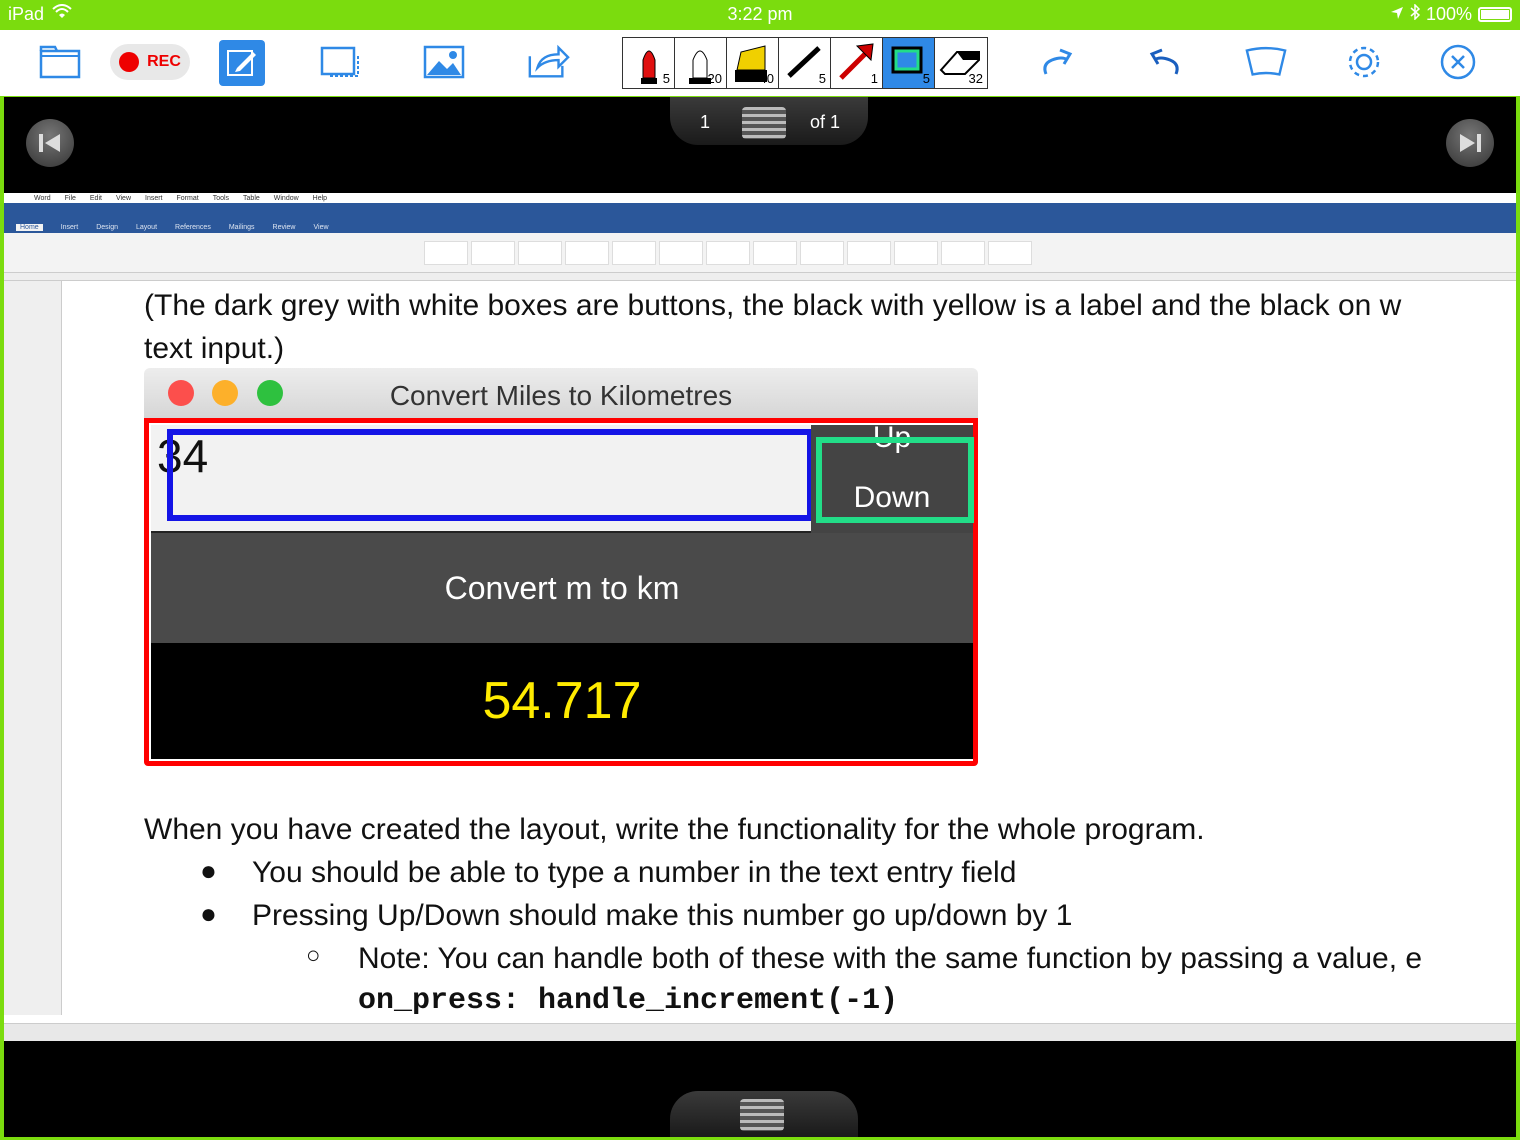  I want to click on word-status-bar, so click(760, 1032).